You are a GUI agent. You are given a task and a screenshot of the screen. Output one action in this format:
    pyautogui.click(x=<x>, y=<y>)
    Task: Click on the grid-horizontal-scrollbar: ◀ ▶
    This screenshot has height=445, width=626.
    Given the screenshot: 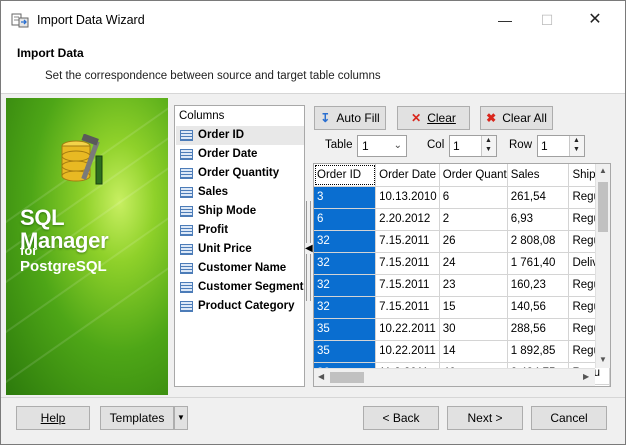 What is the action you would take?
    pyautogui.click(x=454, y=377)
    